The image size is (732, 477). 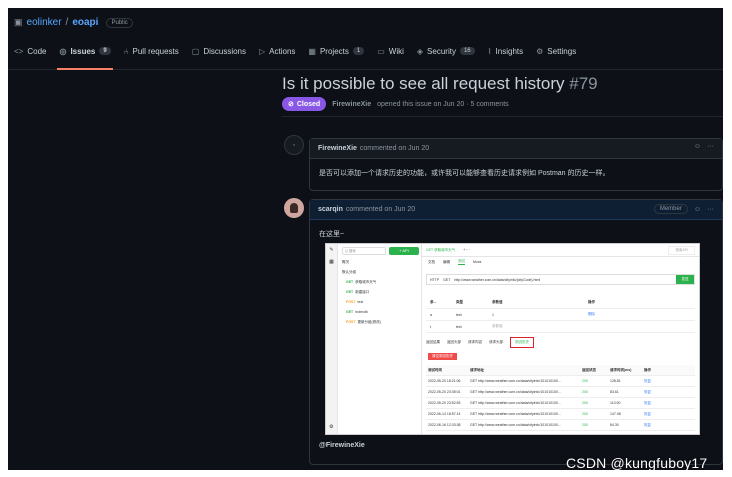 I want to click on tab-label: Security, so click(x=441, y=51).